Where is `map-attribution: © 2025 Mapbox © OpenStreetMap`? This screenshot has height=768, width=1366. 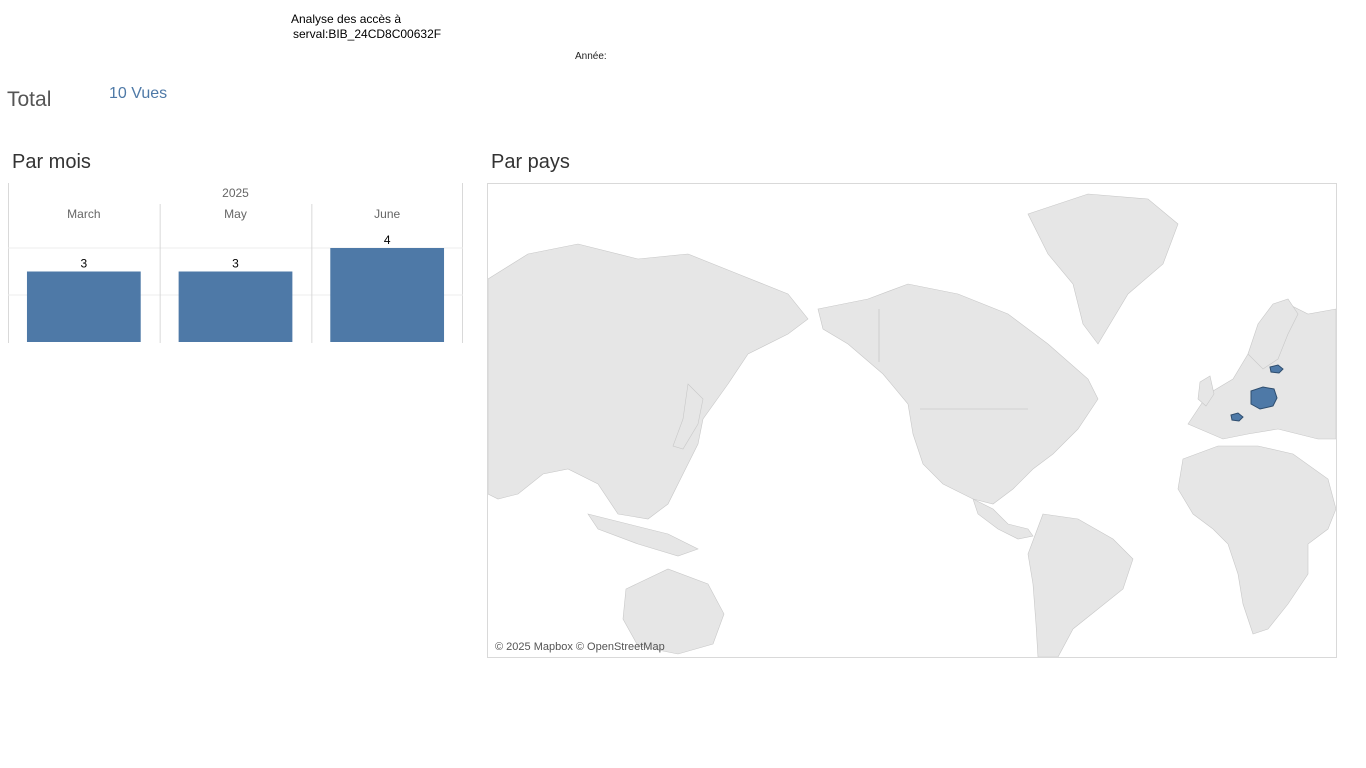
map-attribution: © 2025 Mapbox © OpenStreetMap is located at coordinates (580, 647).